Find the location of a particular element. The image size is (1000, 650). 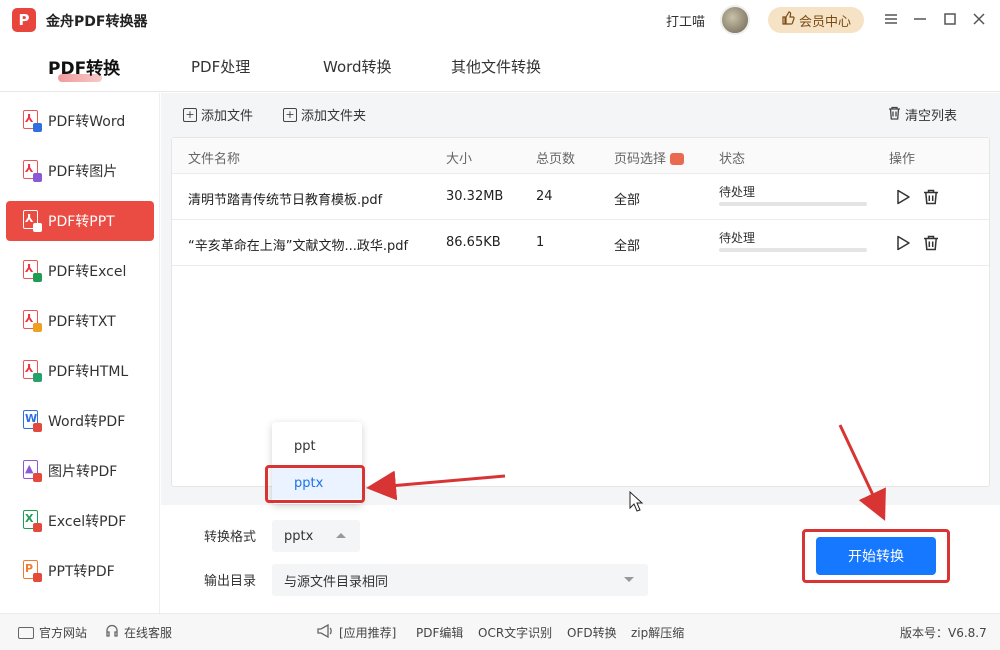

website-label: 官方网站 is located at coordinates (63, 633).